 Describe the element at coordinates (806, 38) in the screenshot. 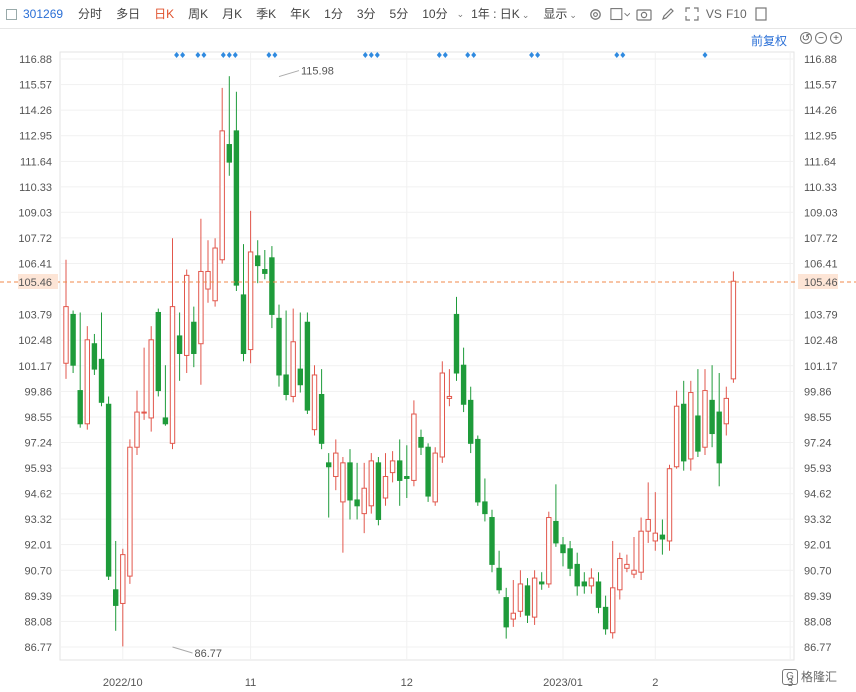

I see `reset-icon: ↺` at that location.